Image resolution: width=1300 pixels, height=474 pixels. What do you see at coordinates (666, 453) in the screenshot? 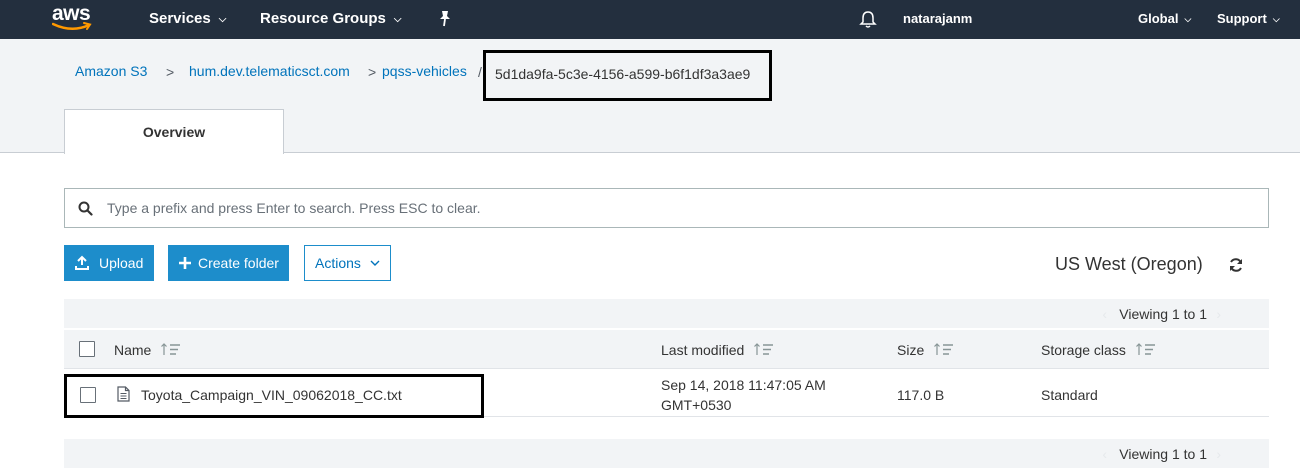
I see `pagination-bottom: ‹ Viewing 1 to 1 ›` at bounding box center [666, 453].